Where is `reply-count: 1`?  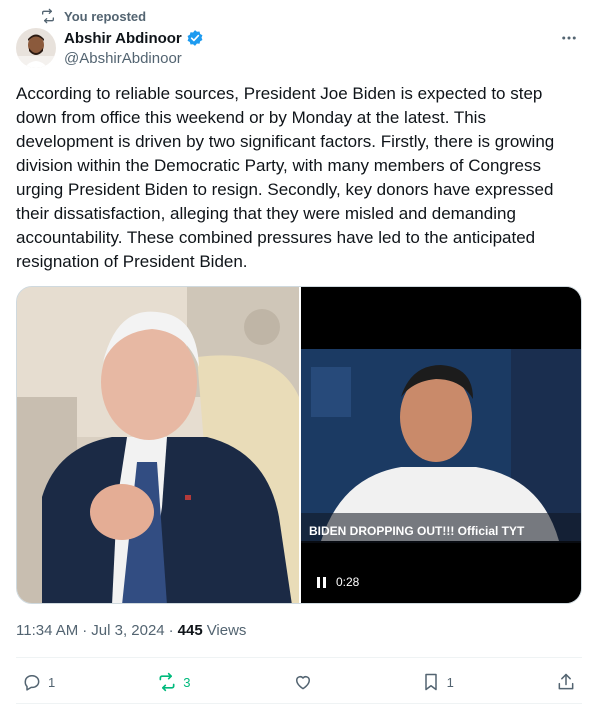 reply-count: 1 is located at coordinates (52, 682).